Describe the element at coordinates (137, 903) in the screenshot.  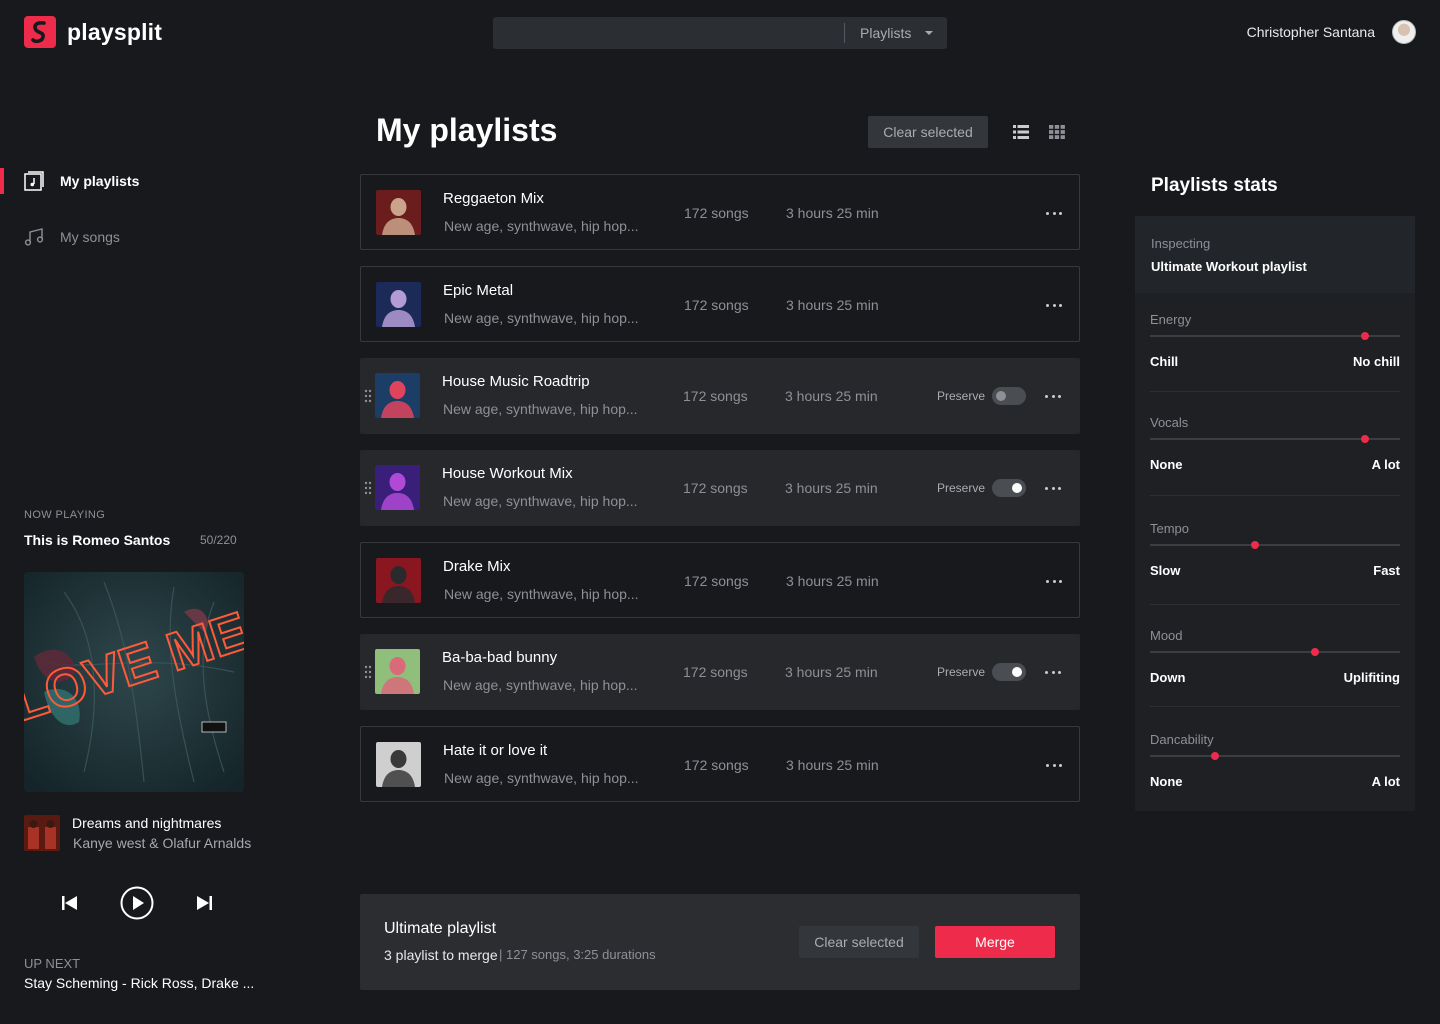
I see `play-icon` at that location.